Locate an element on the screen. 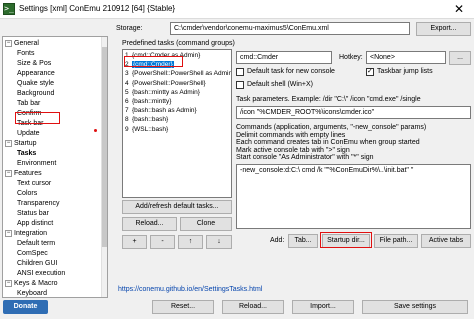 This screenshot has height=319, width=474. tree-item-label: Colors is located at coordinates (27, 193).